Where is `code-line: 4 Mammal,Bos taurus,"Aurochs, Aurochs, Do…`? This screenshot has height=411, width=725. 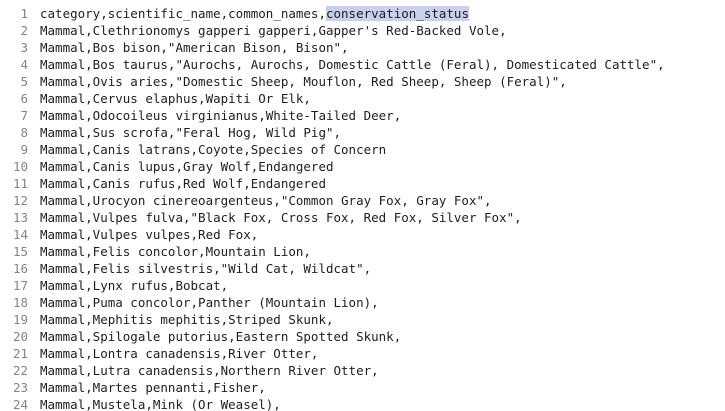
code-line: 4 Mammal,Bos taurus,"Aurochs, Aurochs, Do… is located at coordinates (362, 64).